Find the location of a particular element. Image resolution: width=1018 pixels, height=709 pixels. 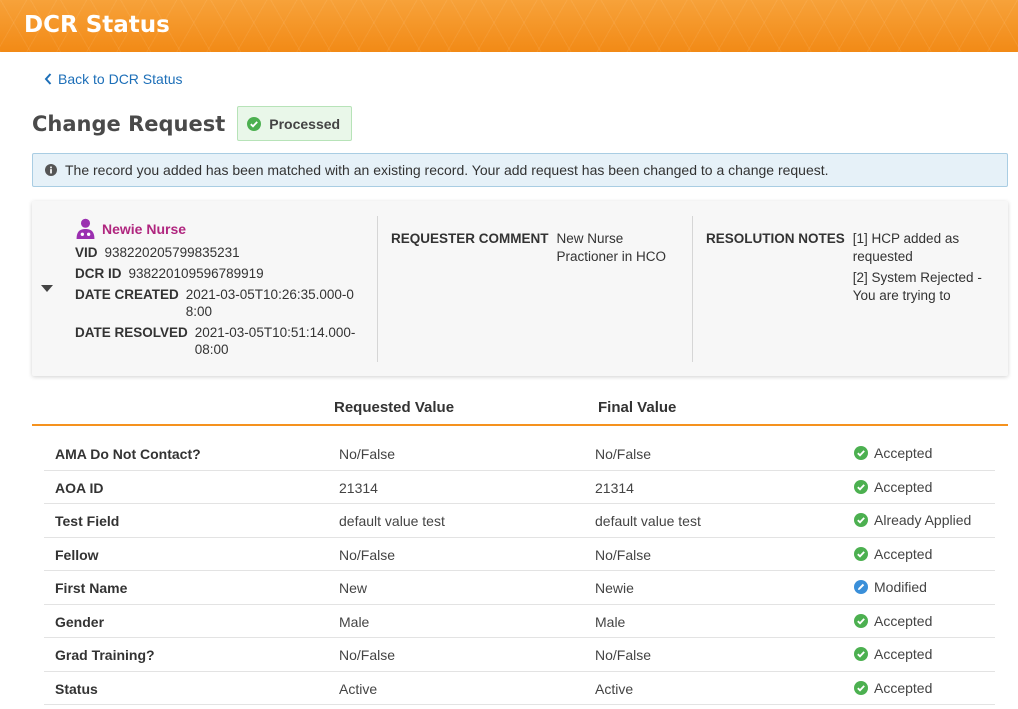

vid-value: 938220205799835231 is located at coordinates (172, 252).